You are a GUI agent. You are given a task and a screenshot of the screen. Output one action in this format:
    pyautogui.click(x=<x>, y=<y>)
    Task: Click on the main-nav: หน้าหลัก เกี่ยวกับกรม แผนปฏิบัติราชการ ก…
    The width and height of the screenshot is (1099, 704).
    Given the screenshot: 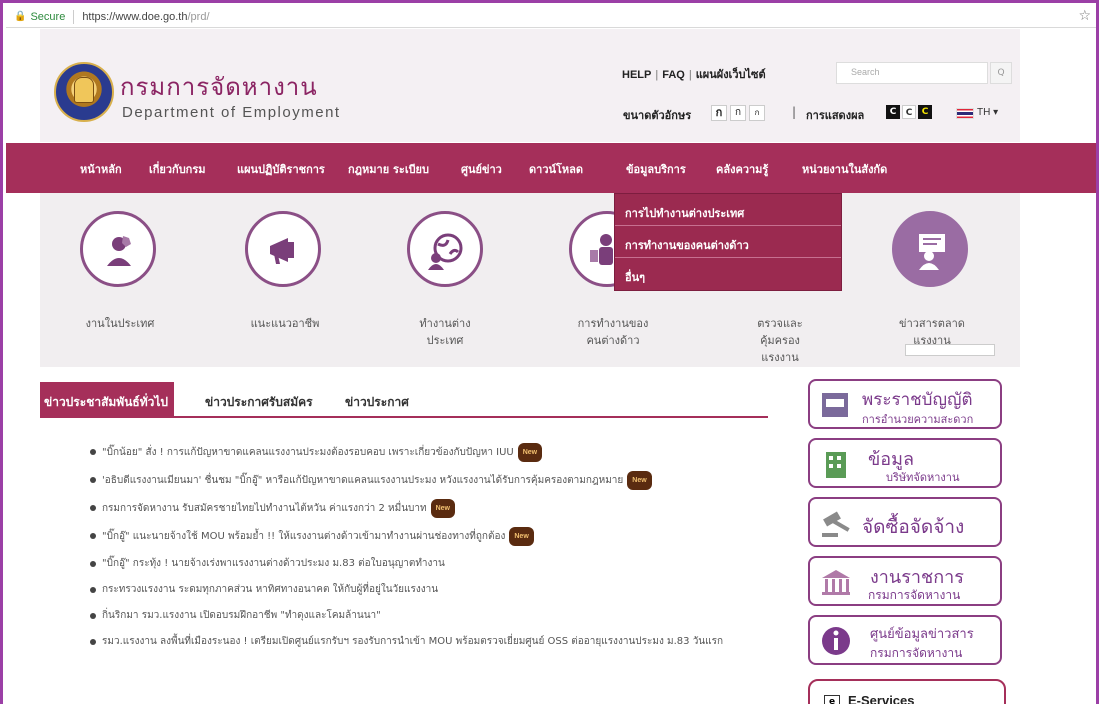 What is the action you would take?
    pyautogui.click(x=551, y=168)
    